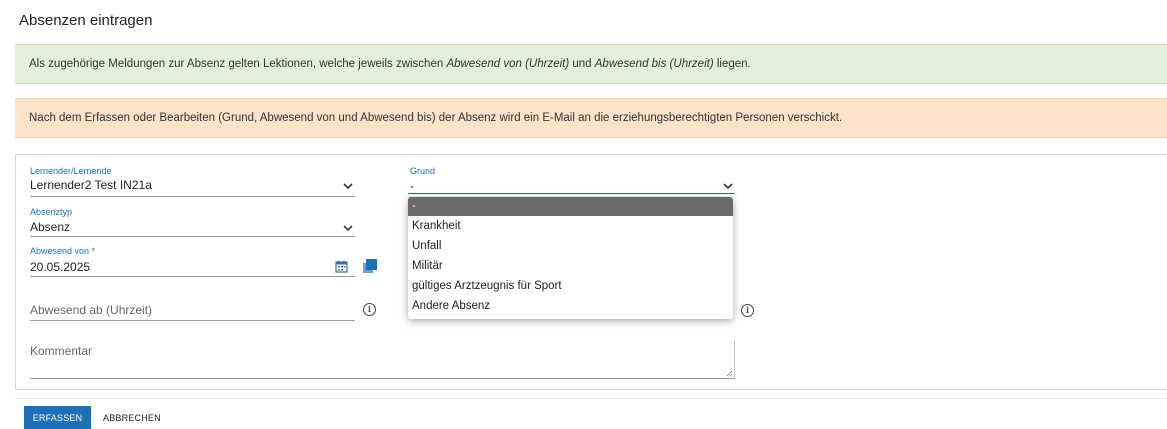  Describe the element at coordinates (192, 320) in the screenshot. I see `abwesend-ab-underline` at that location.